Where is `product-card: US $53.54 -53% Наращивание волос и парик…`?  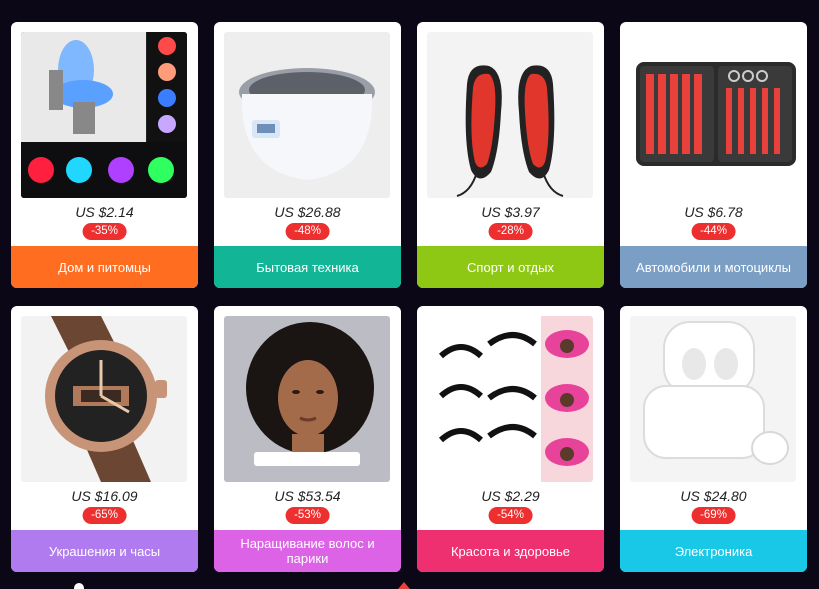 product-card: US $53.54 -53% Наращивание волос и парик… is located at coordinates (307, 439).